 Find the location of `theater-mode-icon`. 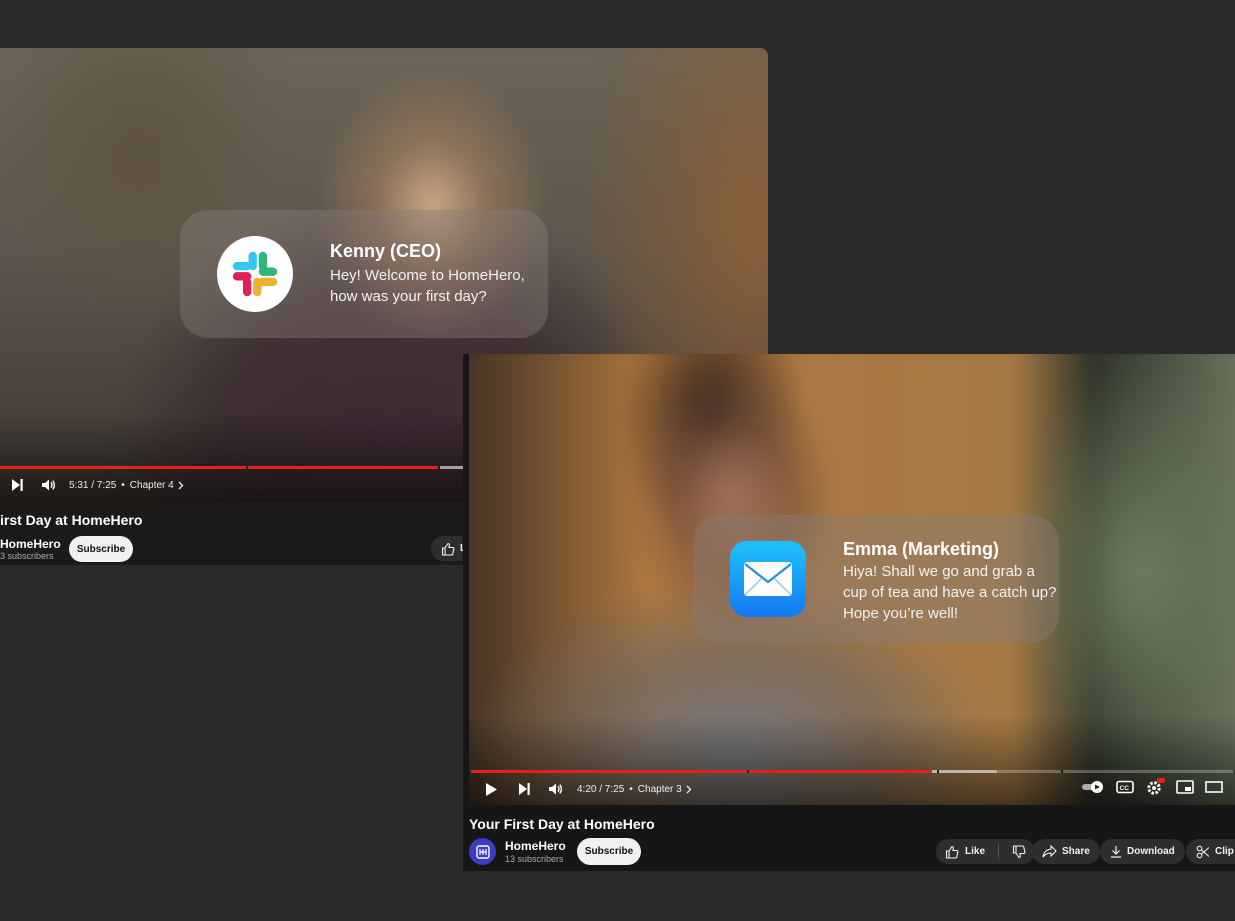

theater-mode-icon is located at coordinates (1214, 787).